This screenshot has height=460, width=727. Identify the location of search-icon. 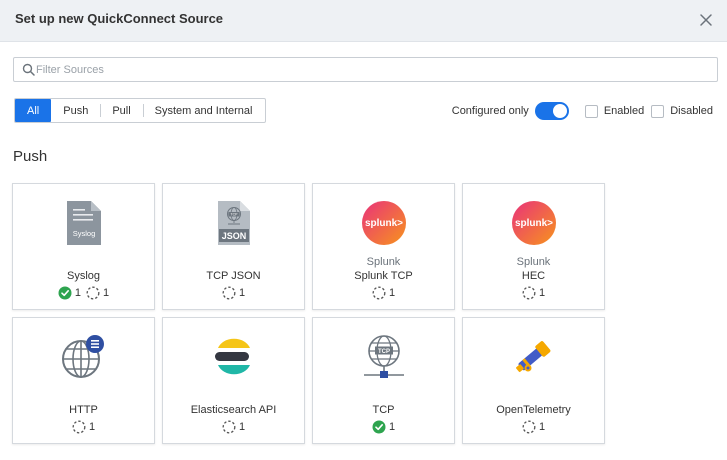
(28, 69).